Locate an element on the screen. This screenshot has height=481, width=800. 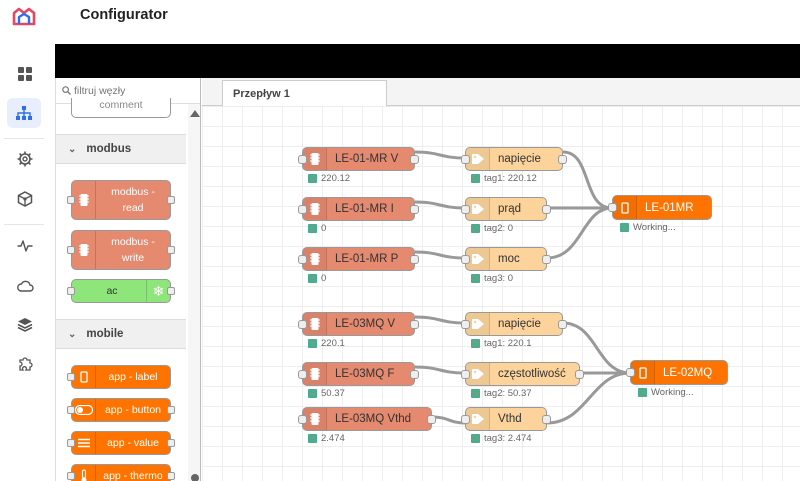
logo-icon is located at coordinates (24, 16).